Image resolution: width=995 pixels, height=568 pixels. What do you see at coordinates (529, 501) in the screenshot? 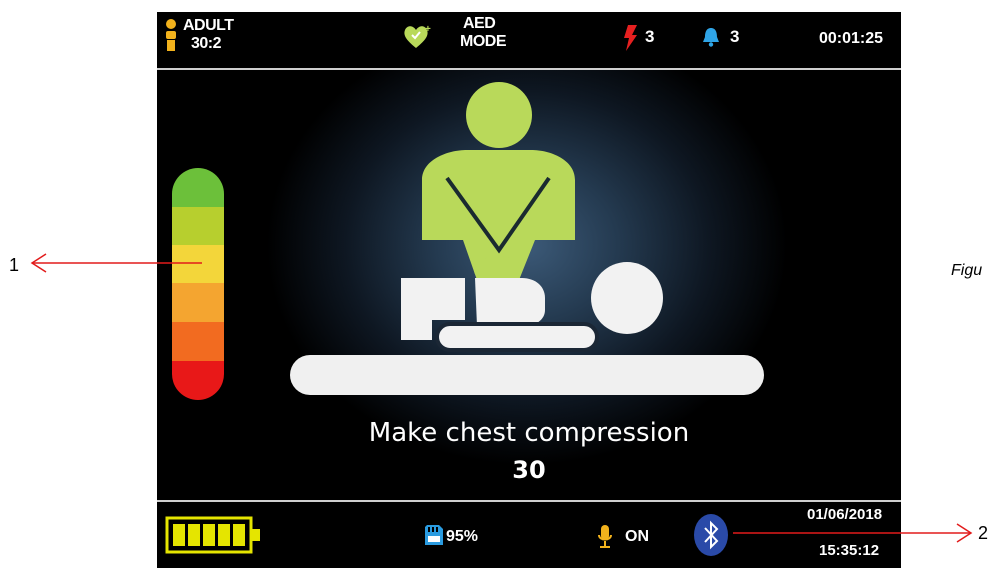
I see `bottom-divider` at bounding box center [529, 501].